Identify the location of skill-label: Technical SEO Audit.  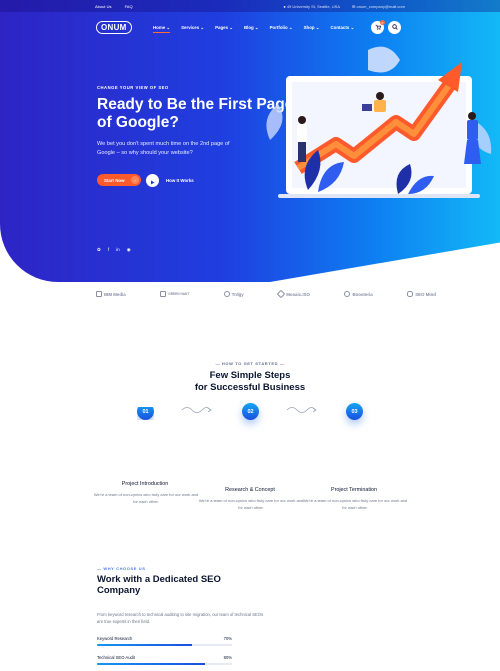
(116, 657).